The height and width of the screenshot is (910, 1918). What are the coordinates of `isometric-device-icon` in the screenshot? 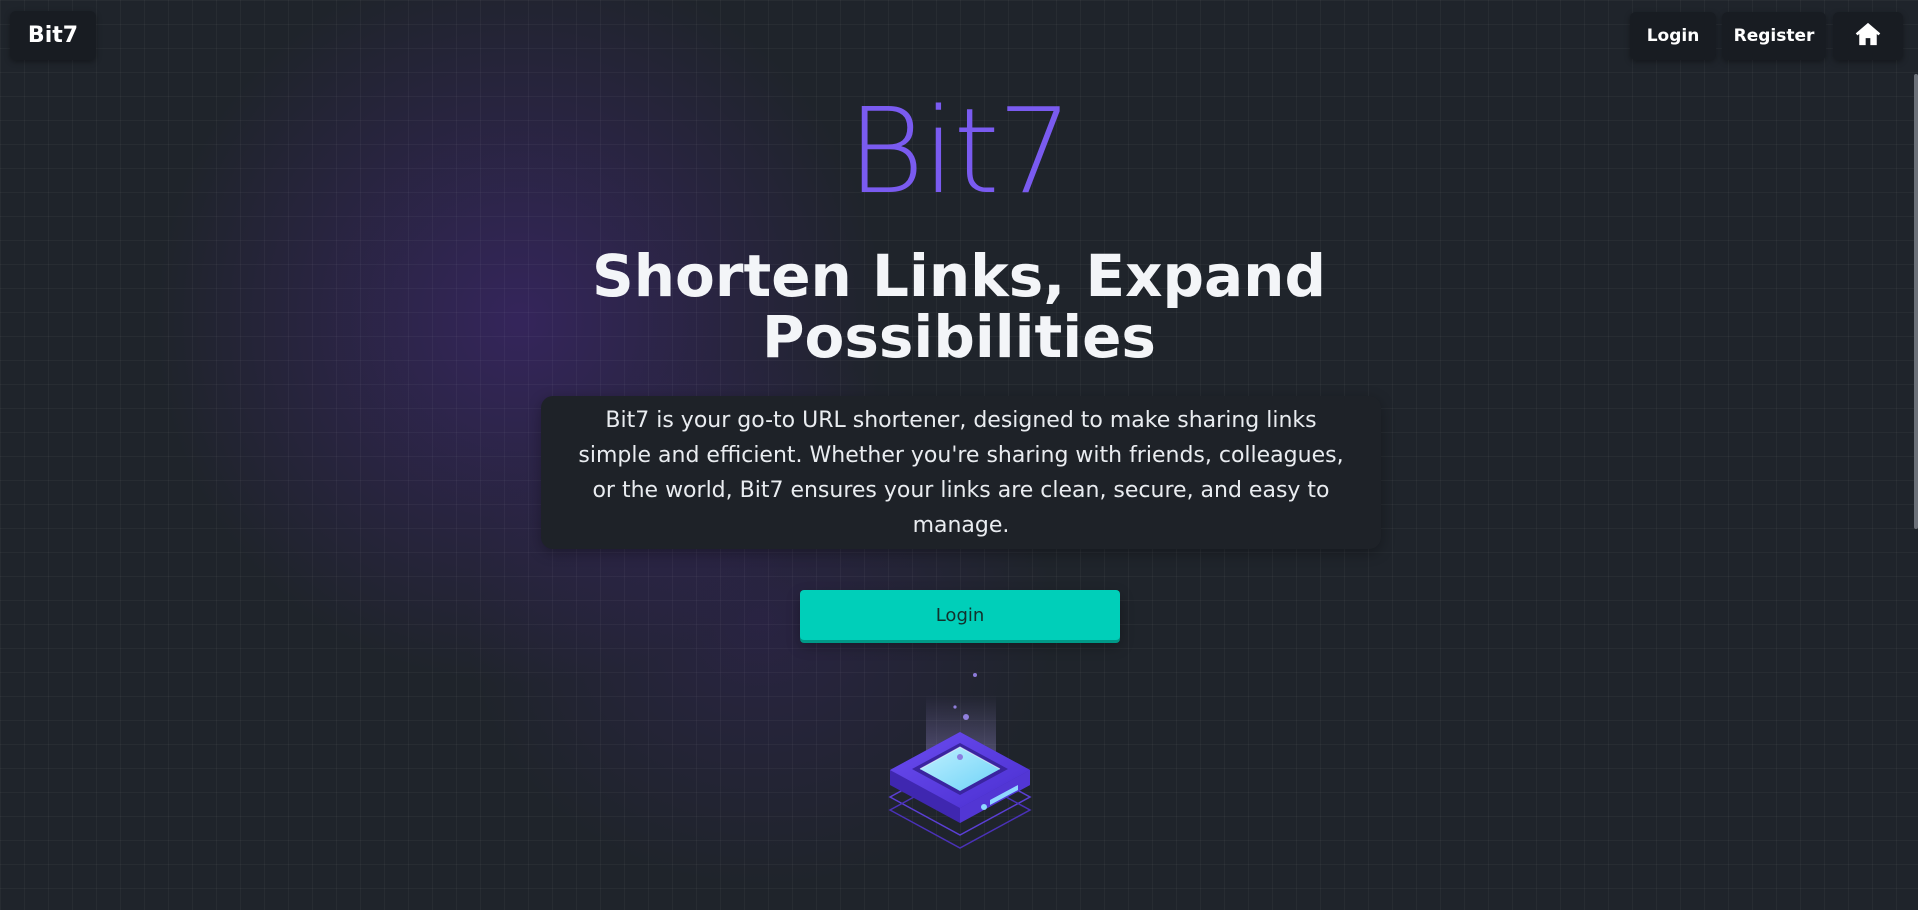 It's located at (960, 765).